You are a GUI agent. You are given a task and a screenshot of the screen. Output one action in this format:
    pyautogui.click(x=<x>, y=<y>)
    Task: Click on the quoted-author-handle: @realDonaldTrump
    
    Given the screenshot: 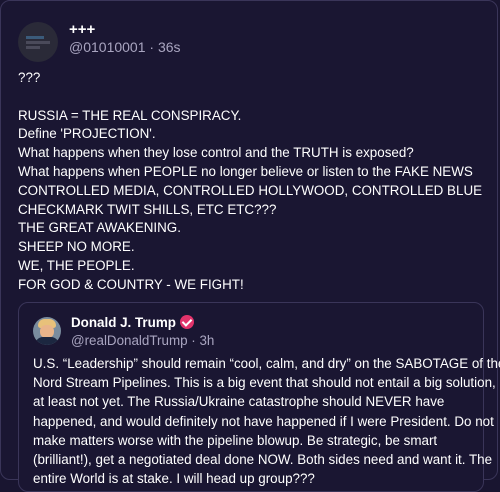 What is the action you would take?
    pyautogui.click(x=129, y=340)
    